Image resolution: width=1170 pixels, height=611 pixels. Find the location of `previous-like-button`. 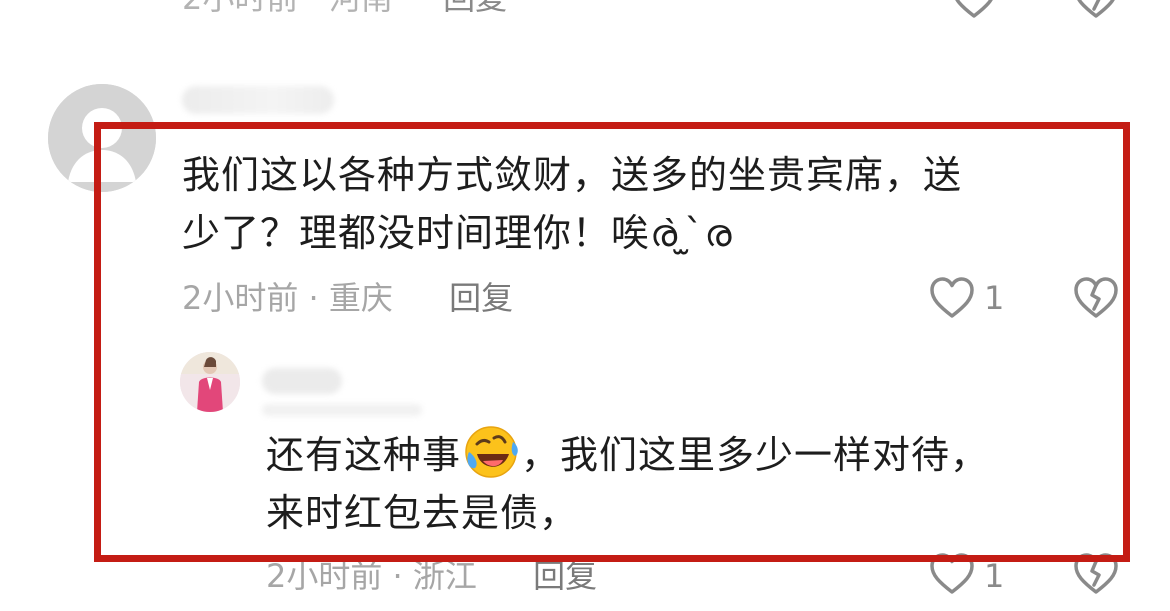

previous-like-button is located at coordinates (974, 10).